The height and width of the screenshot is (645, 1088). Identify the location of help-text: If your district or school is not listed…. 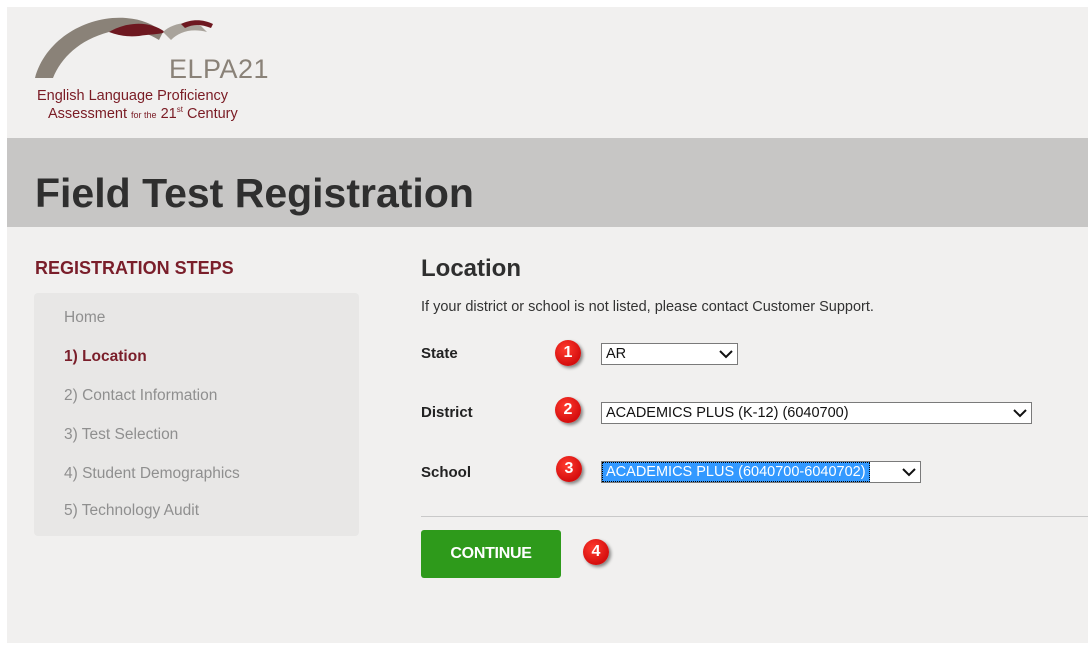
(647, 307).